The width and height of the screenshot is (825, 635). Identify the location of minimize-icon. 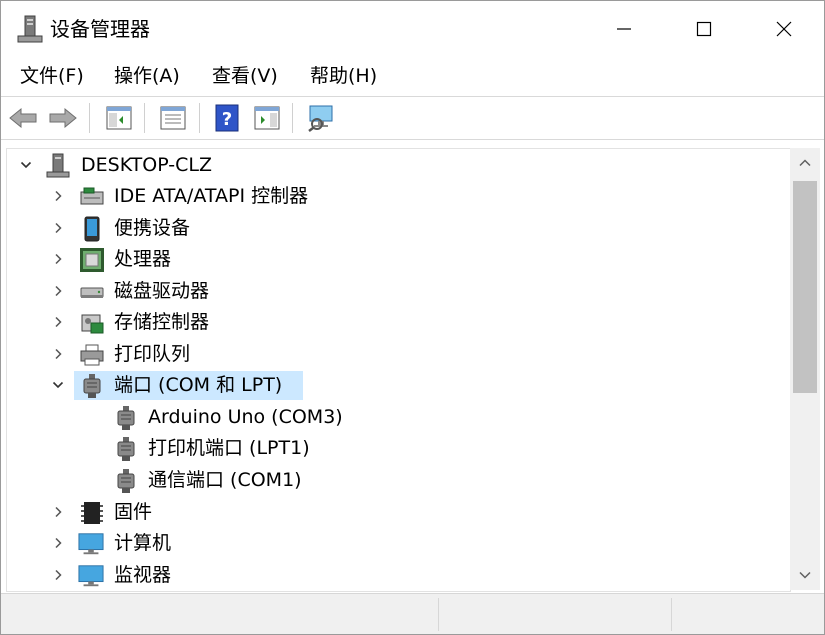
(624, 28).